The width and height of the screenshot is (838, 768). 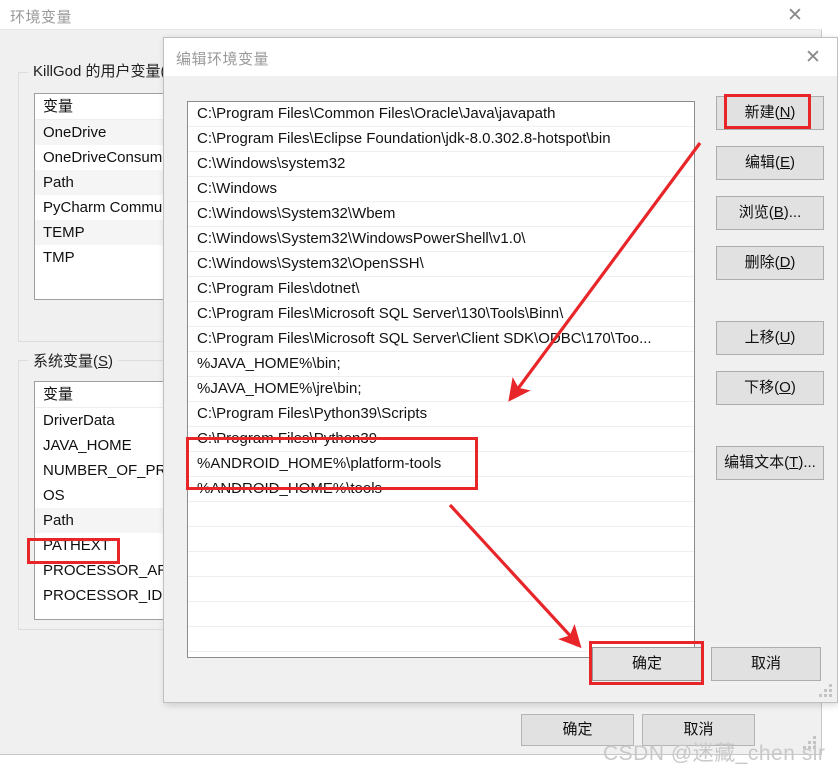 I want to click on path-entry-row: %ANDROID_HOME%\platform-tools, so click(x=441, y=464).